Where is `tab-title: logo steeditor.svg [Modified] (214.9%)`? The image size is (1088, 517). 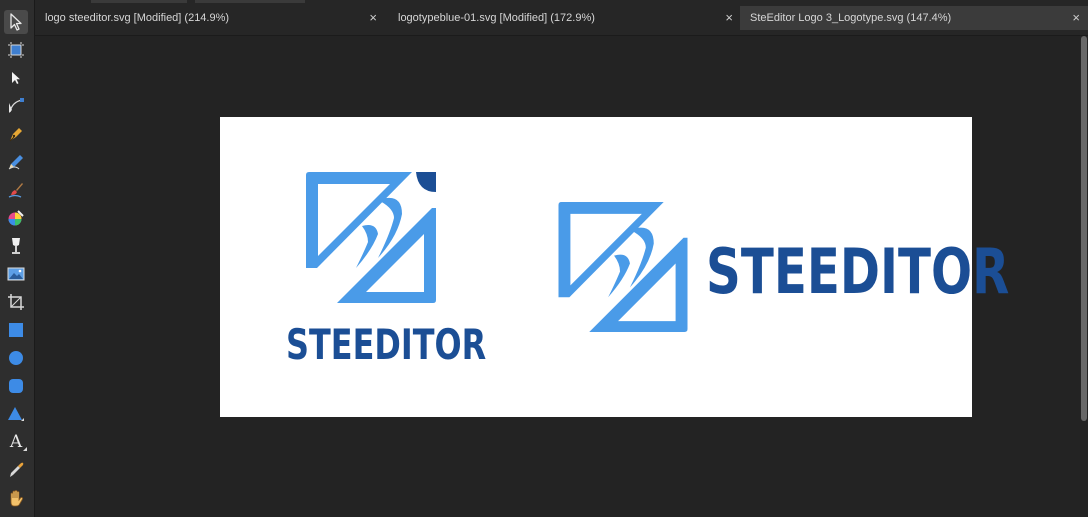
tab-title: logo steeditor.svg [Modified] (214.9%) is located at coordinates (137, 18).